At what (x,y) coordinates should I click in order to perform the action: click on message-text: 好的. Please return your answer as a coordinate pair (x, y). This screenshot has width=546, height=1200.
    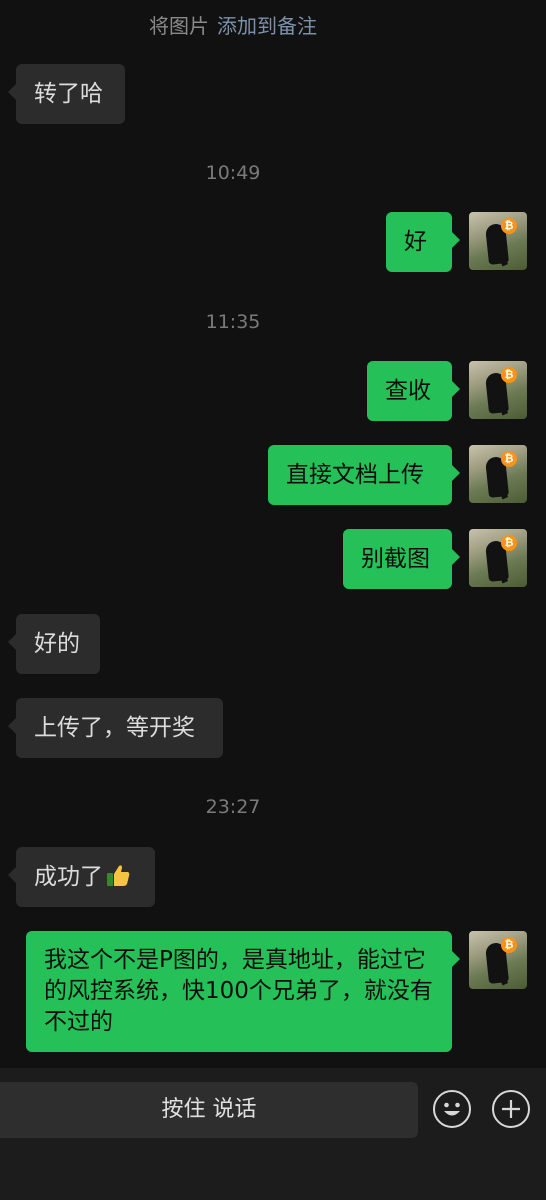
    Looking at the image, I should click on (57, 644).